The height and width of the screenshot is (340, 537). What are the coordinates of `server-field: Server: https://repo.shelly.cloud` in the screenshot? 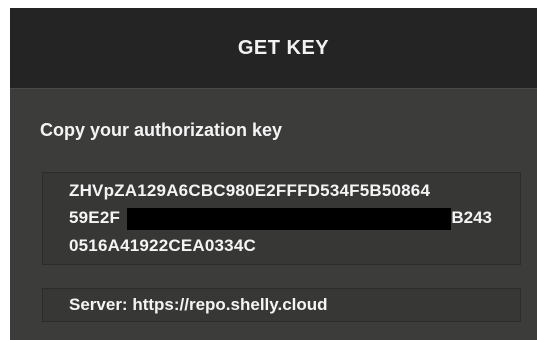 It's located at (281, 305).